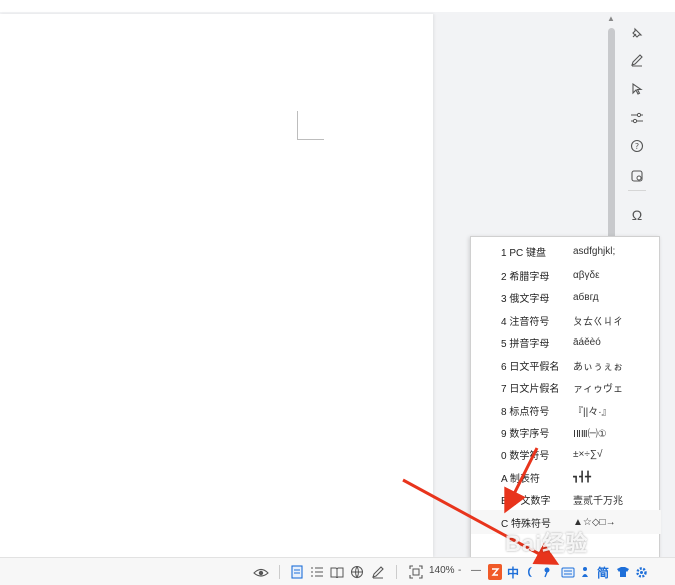 The height and width of the screenshot is (585, 675). Describe the element at coordinates (566, 297) in the screenshot. I see `menu-item-russian: 3 俄文字母 абвгд` at that location.